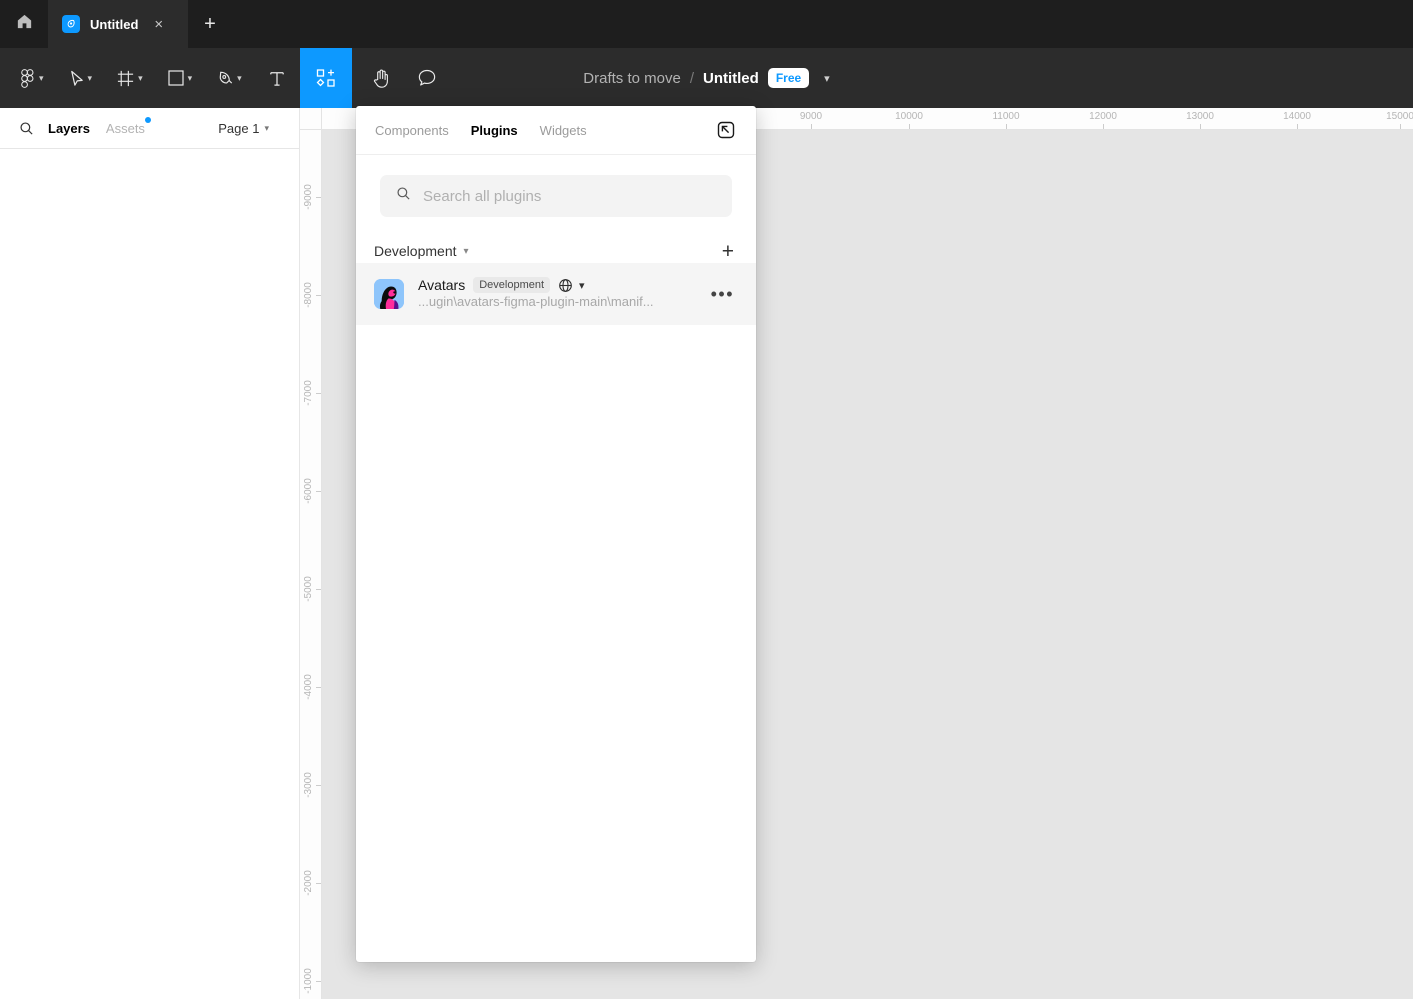 Image resolution: width=1413 pixels, height=999 pixels. I want to click on sidebar-tab-layers: Layers, so click(69, 128).